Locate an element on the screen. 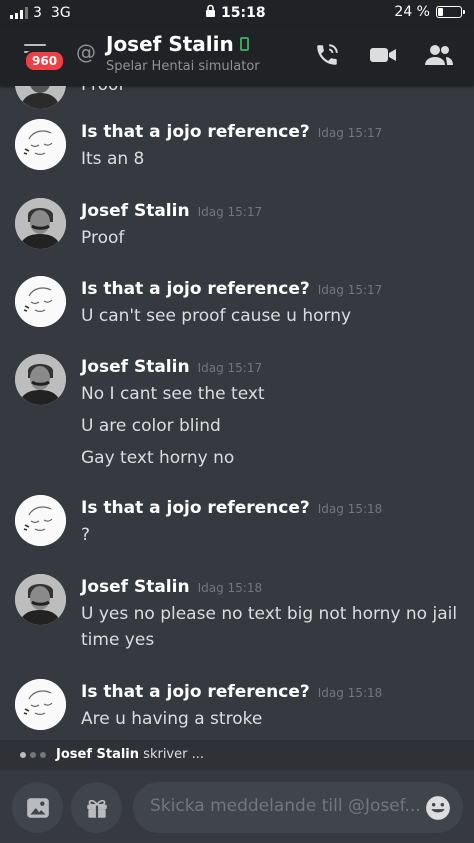 This screenshot has height=843, width=474. members-button is located at coordinates (439, 55).